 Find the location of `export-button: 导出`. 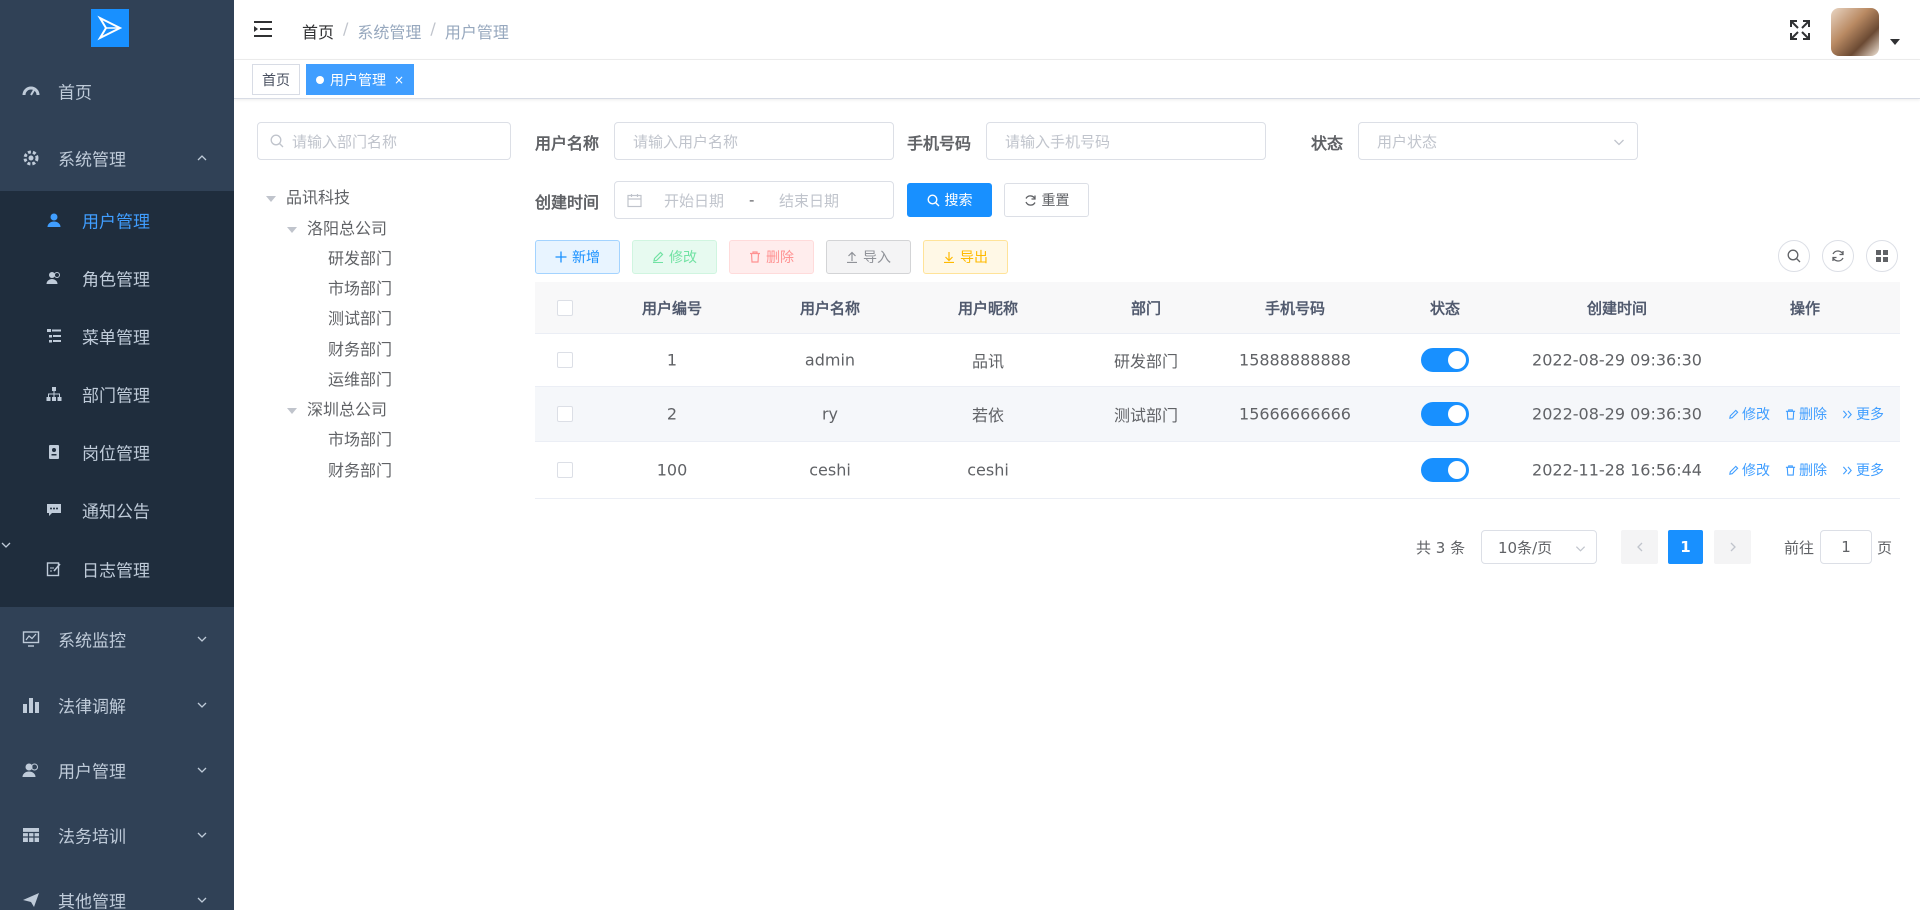

export-button: 导出 is located at coordinates (965, 257).